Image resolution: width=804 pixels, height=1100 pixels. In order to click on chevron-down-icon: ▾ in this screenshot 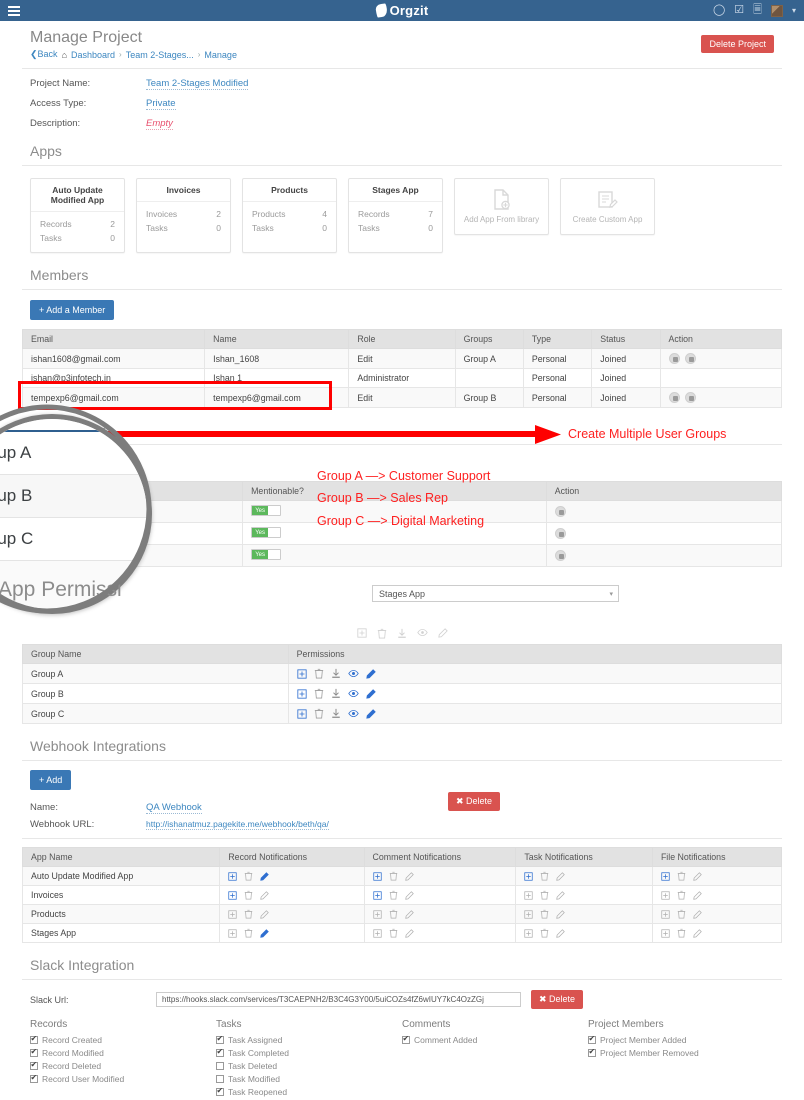, I will do `click(794, 10)`.